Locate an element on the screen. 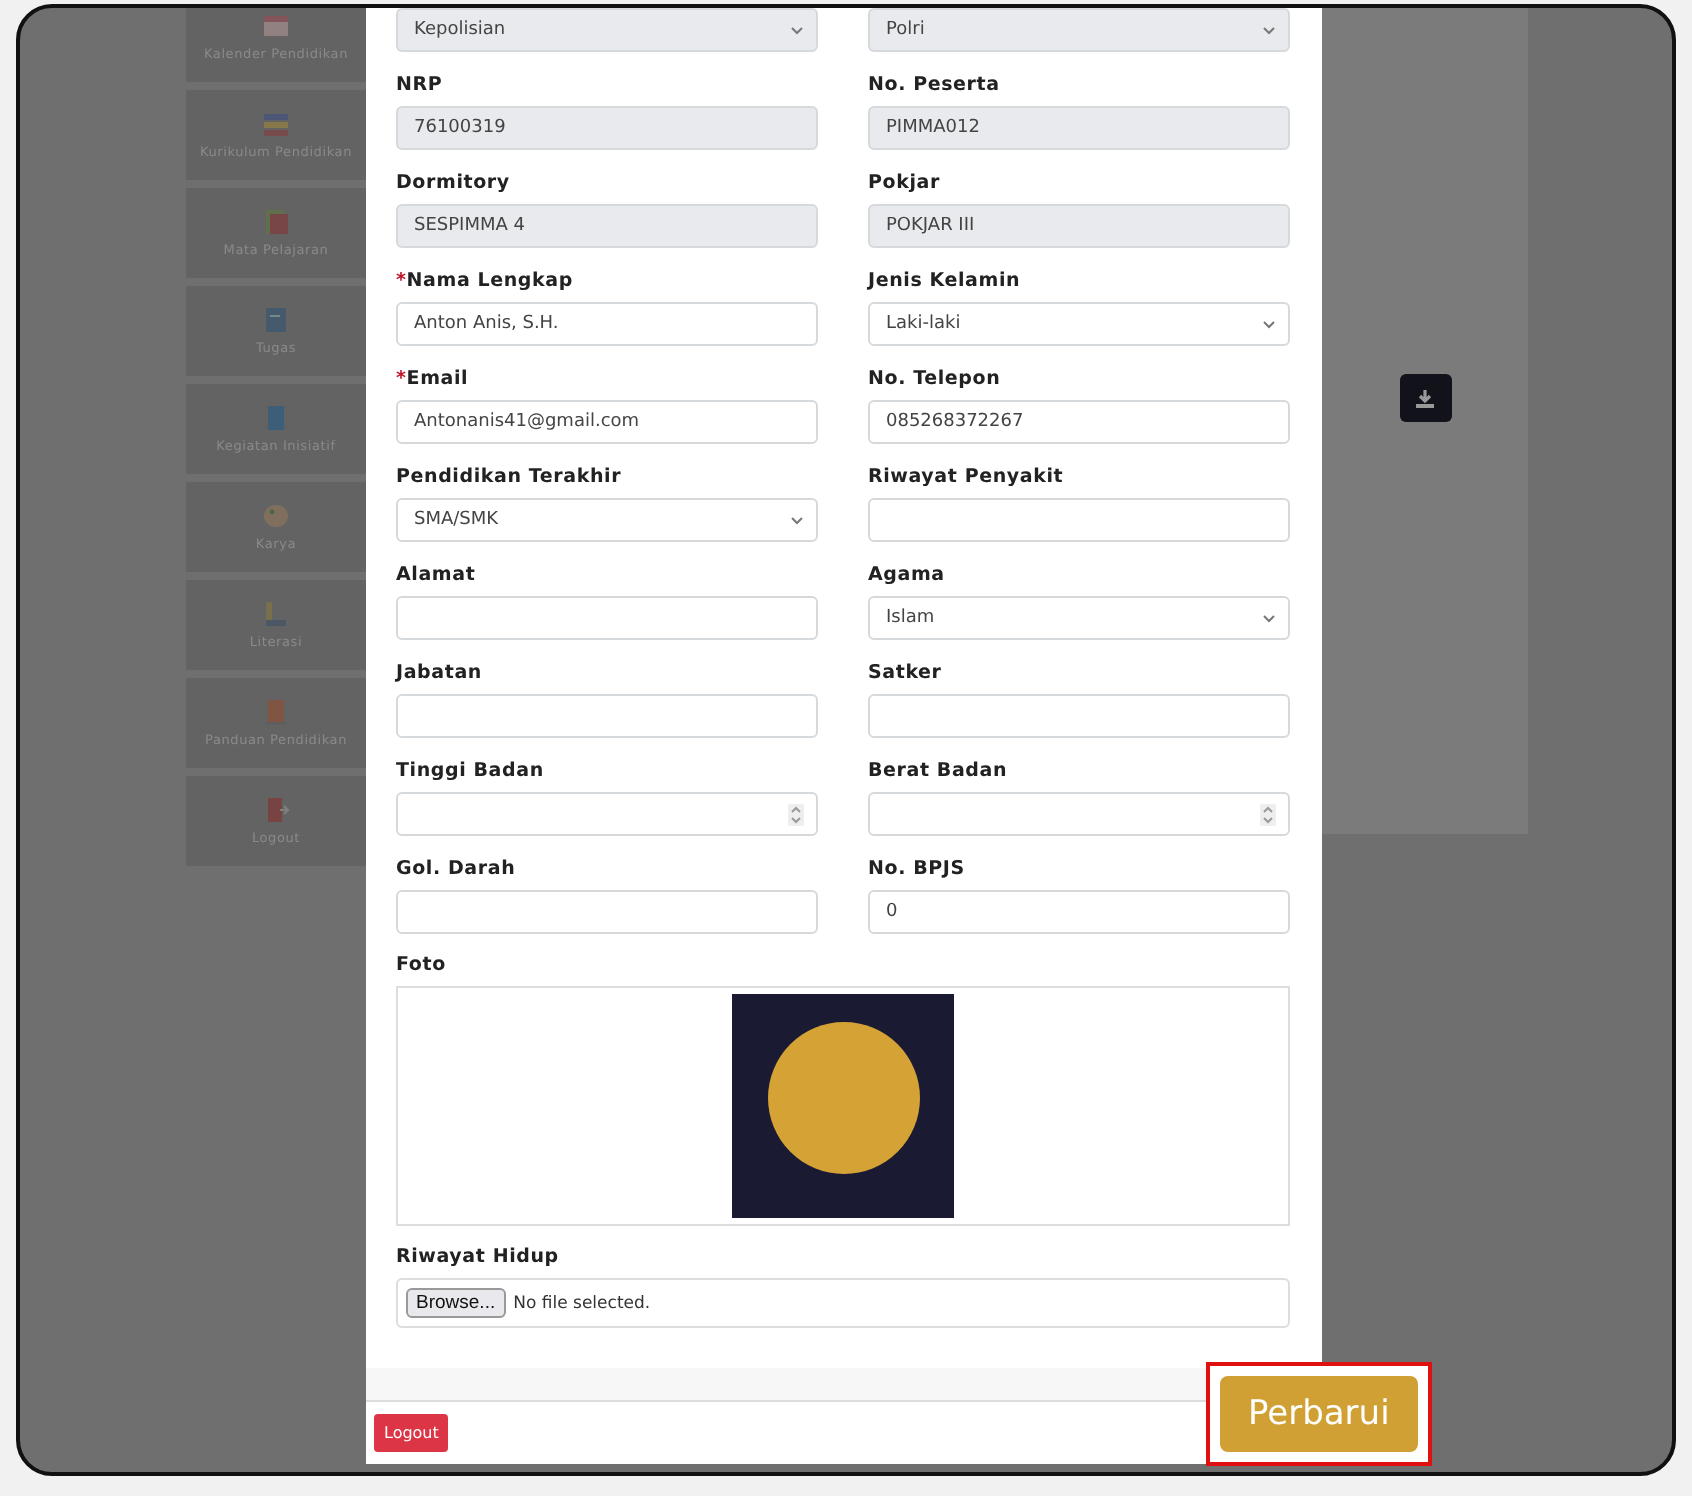 This screenshot has height=1496, width=1692. field-label: Jenis Kelamin is located at coordinates (945, 281).